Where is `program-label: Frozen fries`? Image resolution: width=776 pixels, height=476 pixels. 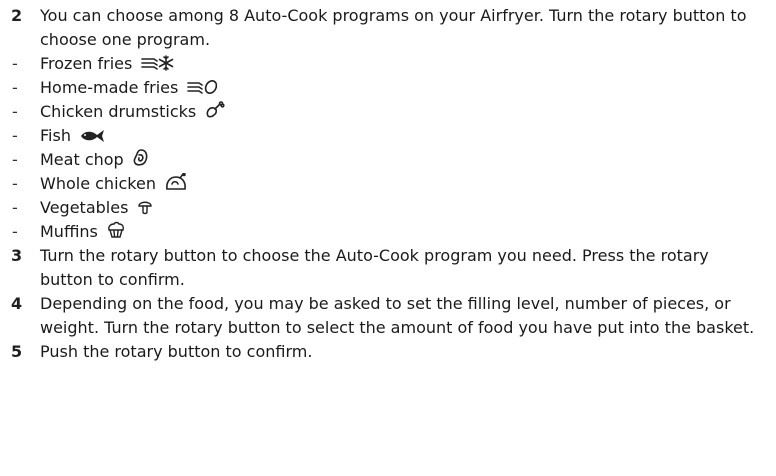
program-label: Frozen fries is located at coordinates (86, 63).